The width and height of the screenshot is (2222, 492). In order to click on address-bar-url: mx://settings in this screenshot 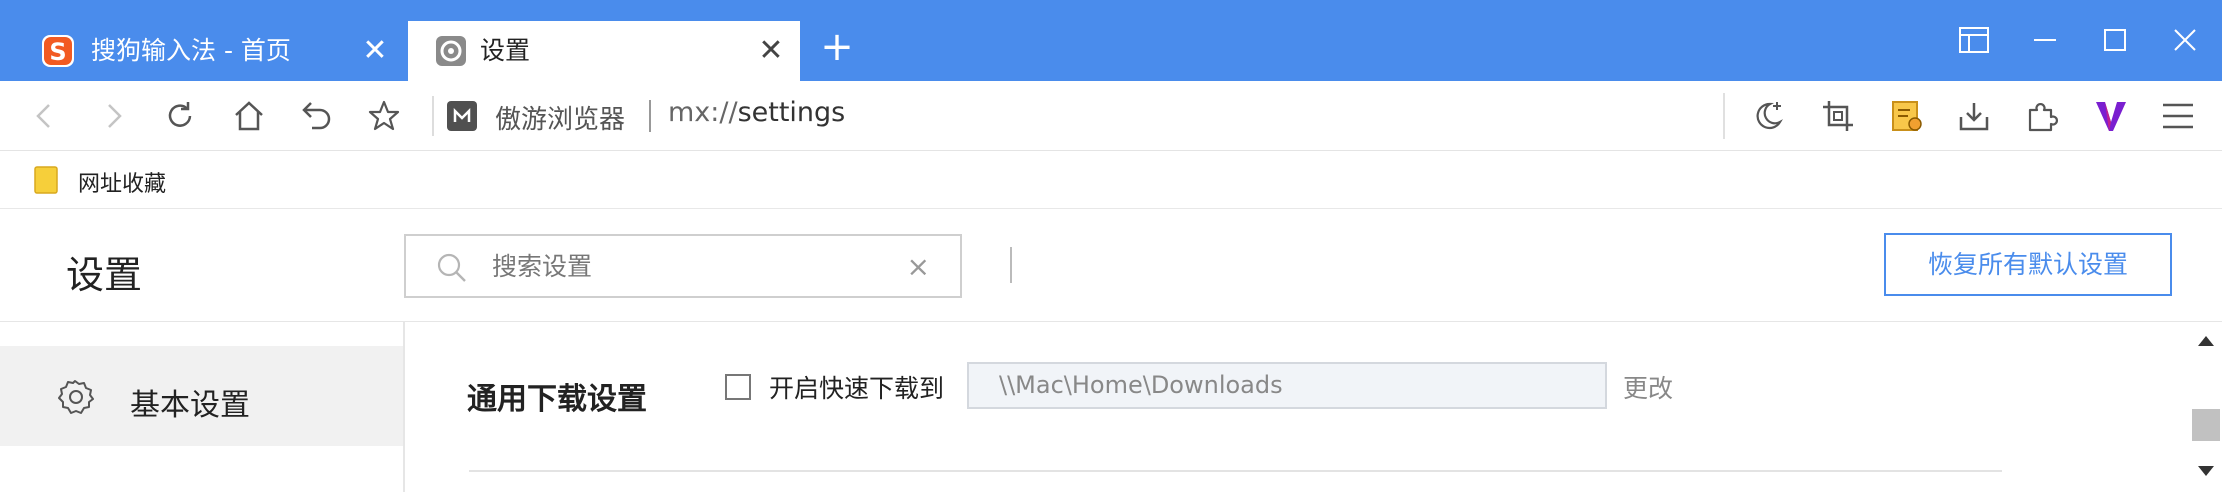, I will do `click(756, 112)`.